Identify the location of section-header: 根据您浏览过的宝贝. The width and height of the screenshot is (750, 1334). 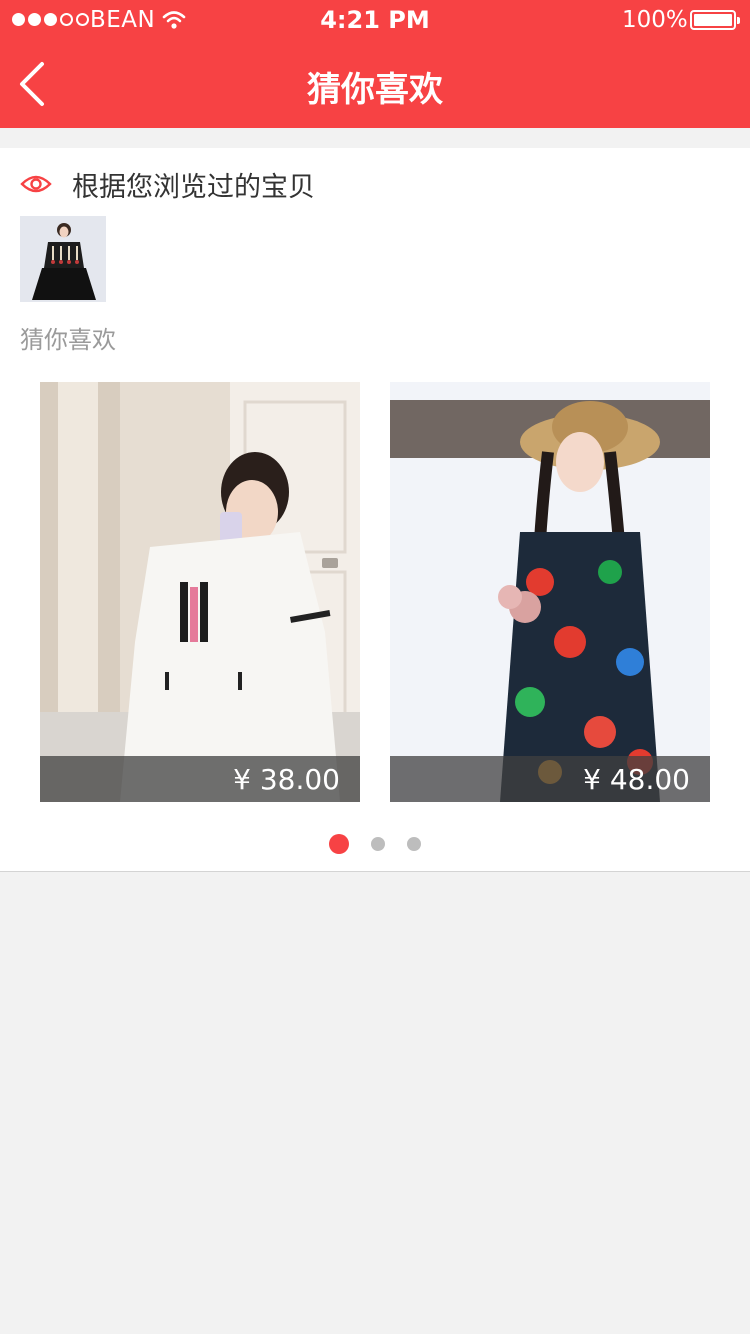
(167, 184).